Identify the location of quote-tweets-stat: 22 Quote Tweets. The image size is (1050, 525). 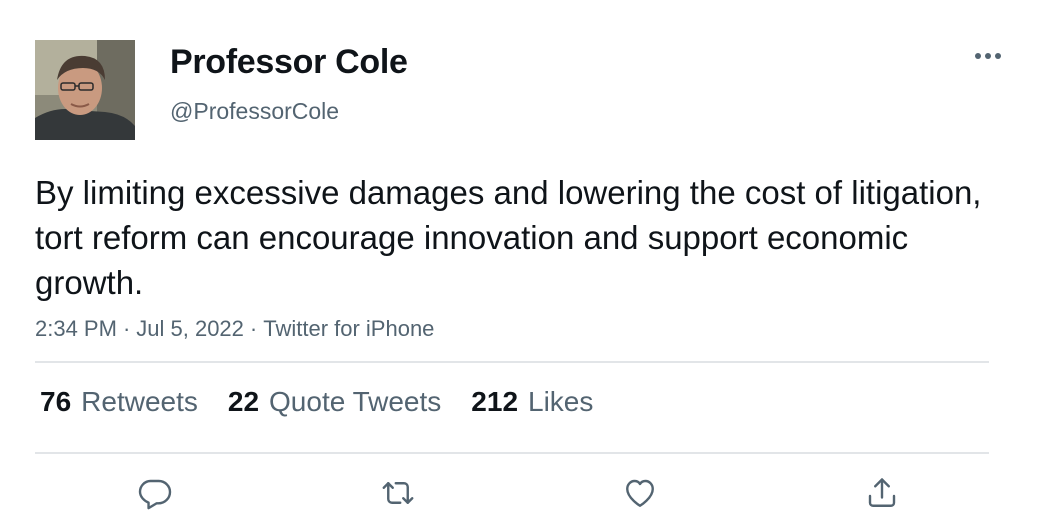
(334, 402).